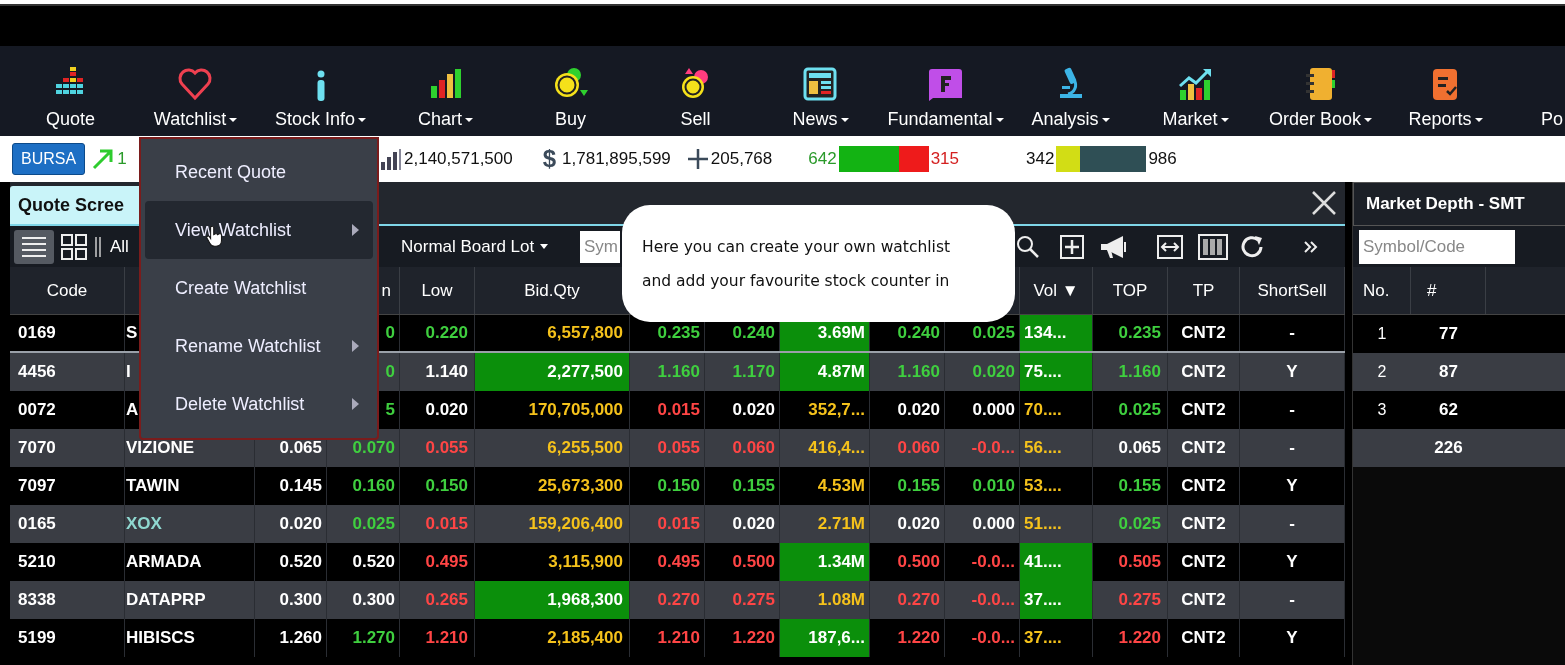  What do you see at coordinates (1437, 246) in the screenshot?
I see `symbol-field: Symbol/Code` at bounding box center [1437, 246].